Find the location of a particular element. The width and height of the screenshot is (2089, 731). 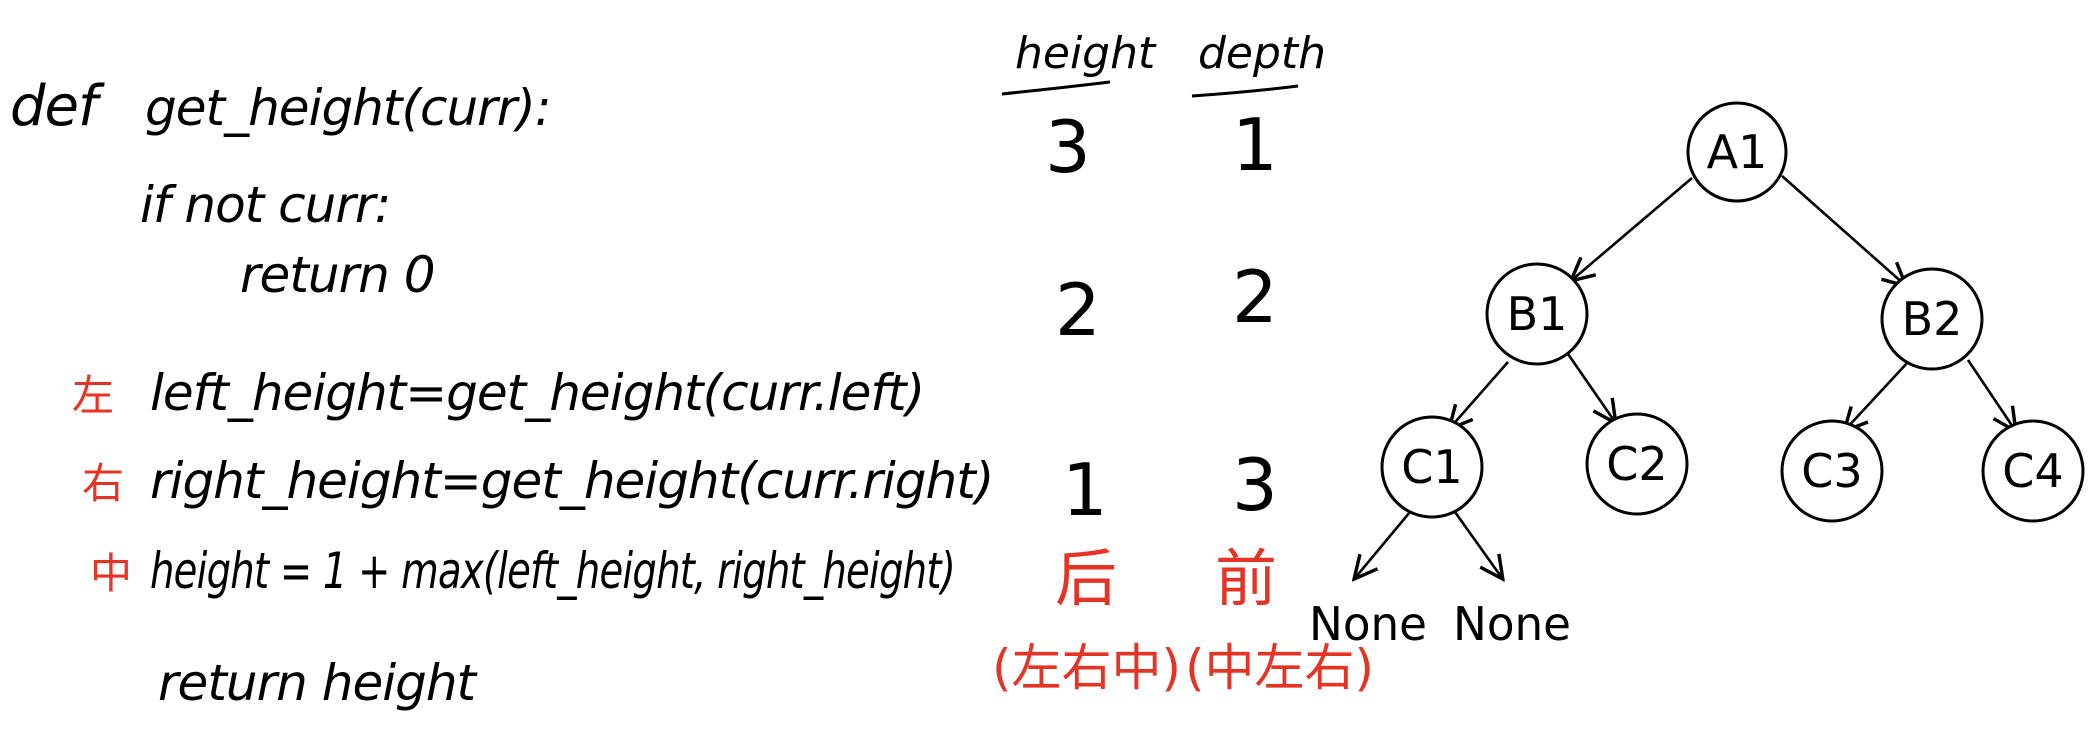

node-c1: C1 is located at coordinates (1432, 467).